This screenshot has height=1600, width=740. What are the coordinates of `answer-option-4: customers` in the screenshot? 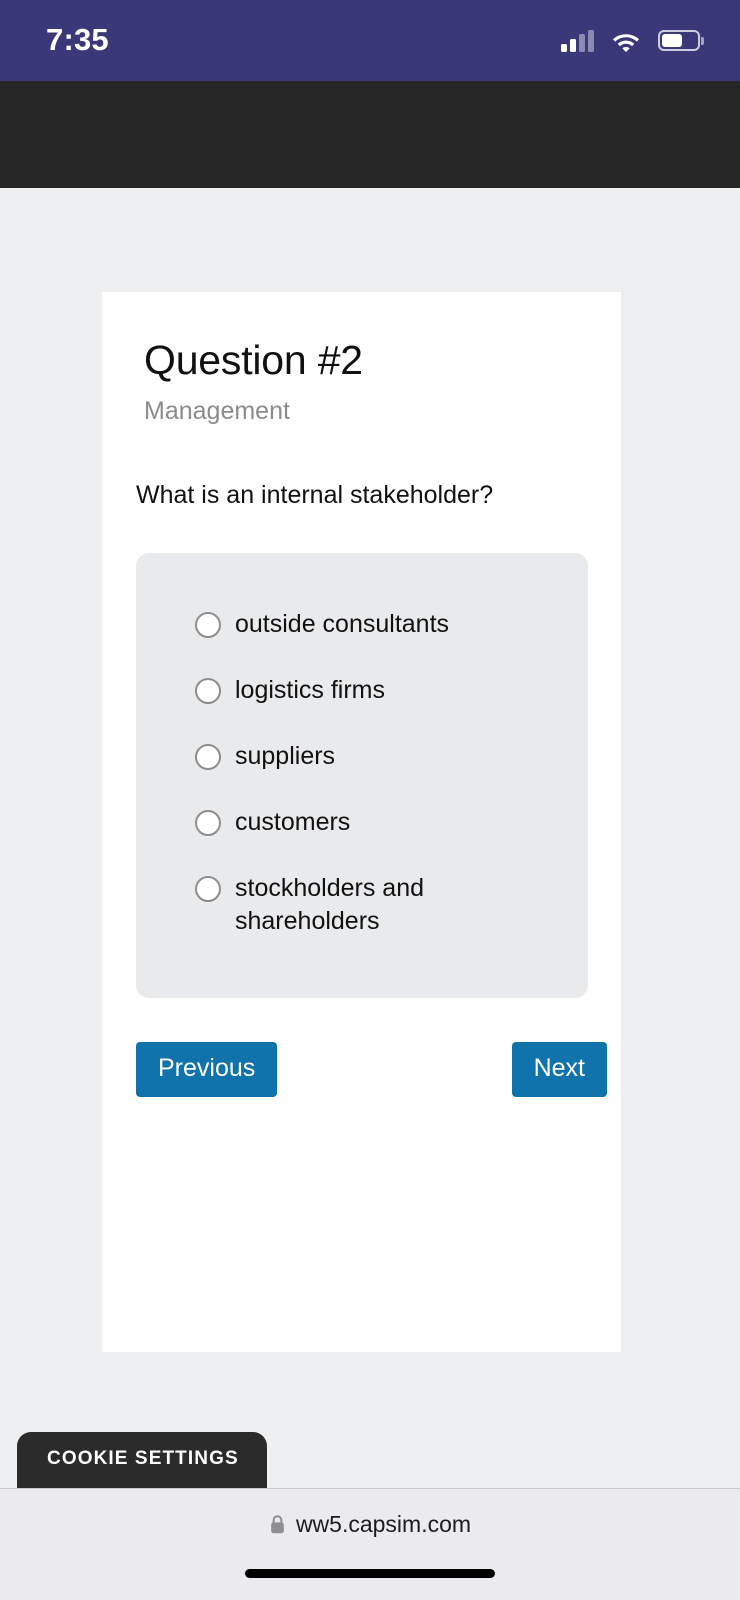 It's located at (380, 822).